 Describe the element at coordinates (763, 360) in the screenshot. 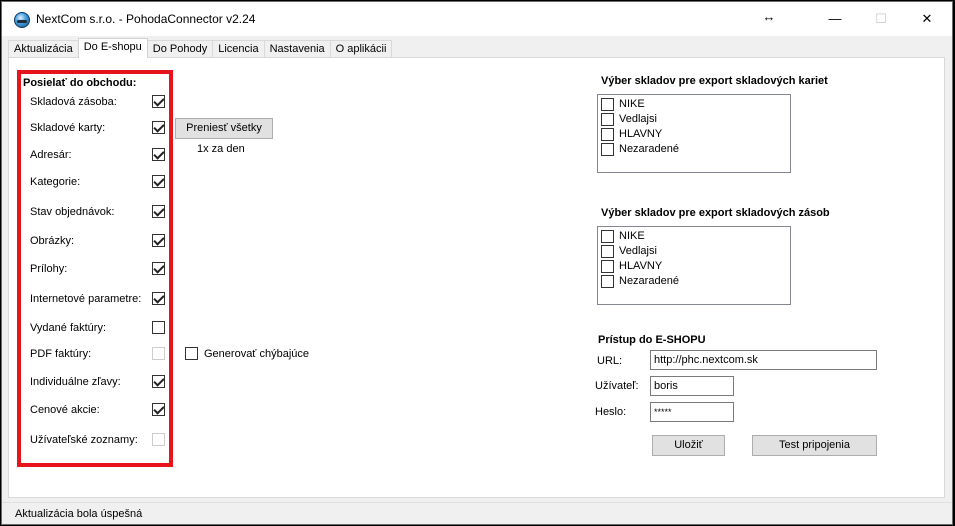

I see `url-field: http://phc.nextcom.sk` at that location.